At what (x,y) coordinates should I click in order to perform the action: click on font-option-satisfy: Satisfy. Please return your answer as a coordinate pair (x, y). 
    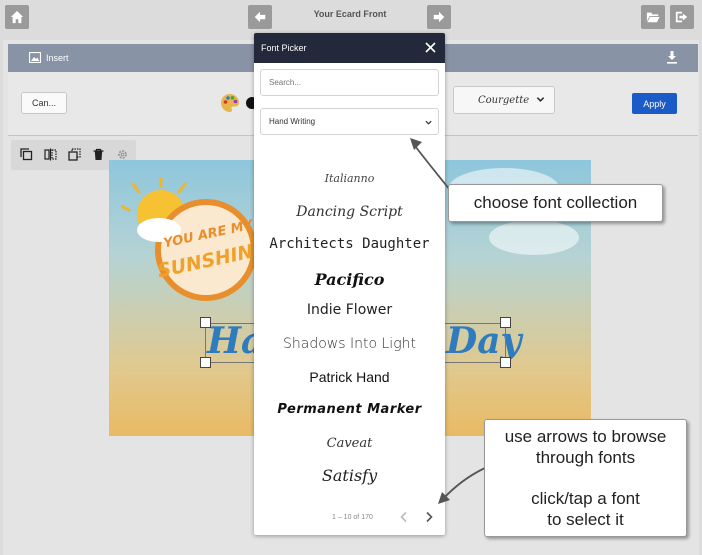
    Looking at the image, I should click on (349, 475).